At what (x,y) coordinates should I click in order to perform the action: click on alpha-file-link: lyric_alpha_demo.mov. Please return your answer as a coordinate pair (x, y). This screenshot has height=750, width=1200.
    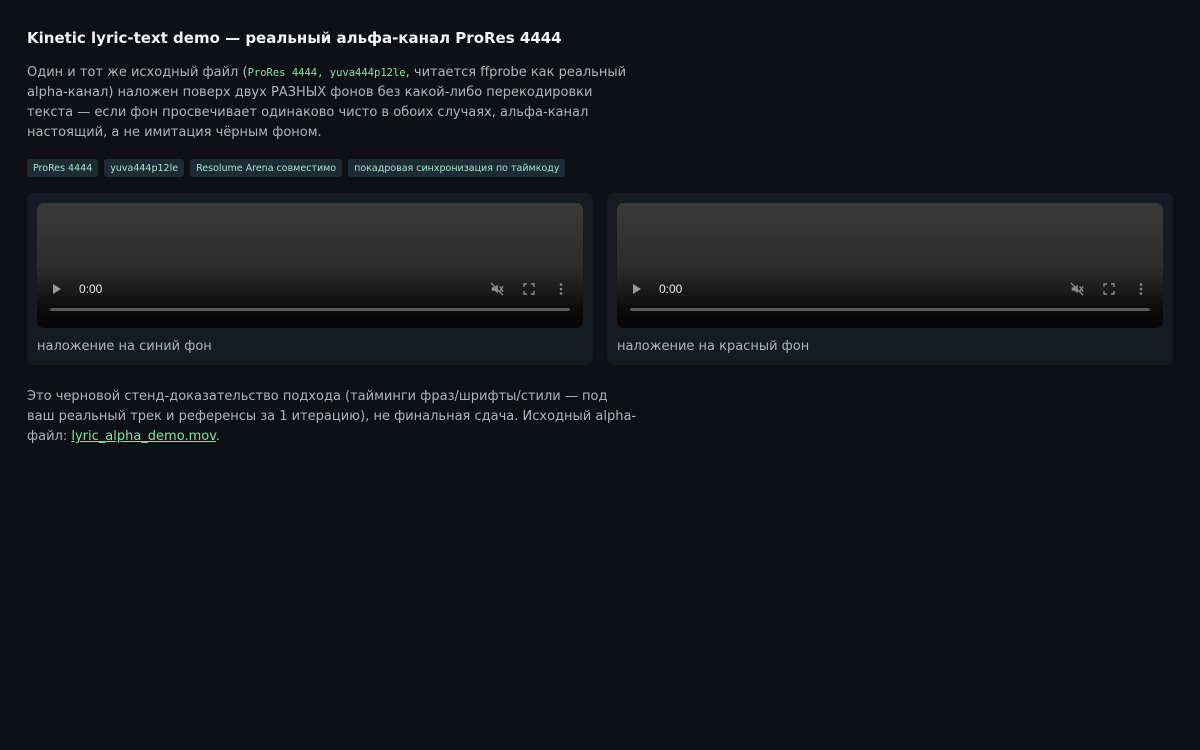
    Looking at the image, I should click on (143, 436).